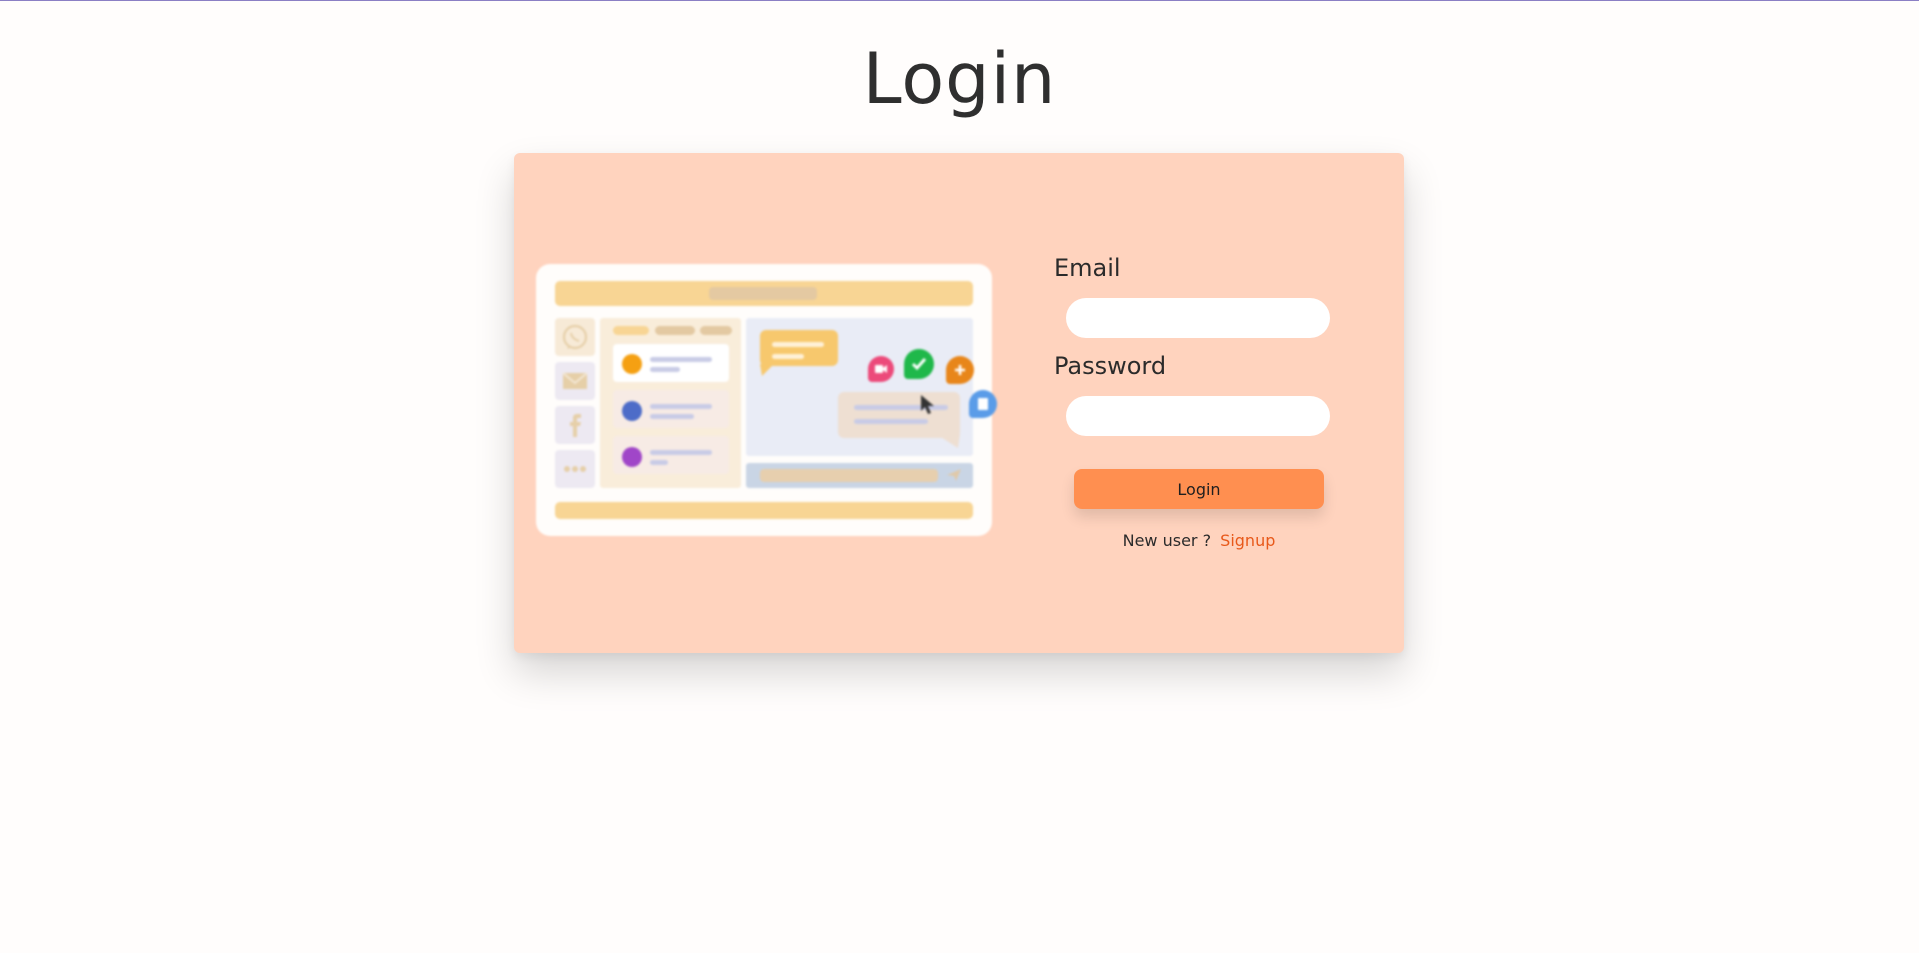  I want to click on chat-app-illustration, so click(766, 400).